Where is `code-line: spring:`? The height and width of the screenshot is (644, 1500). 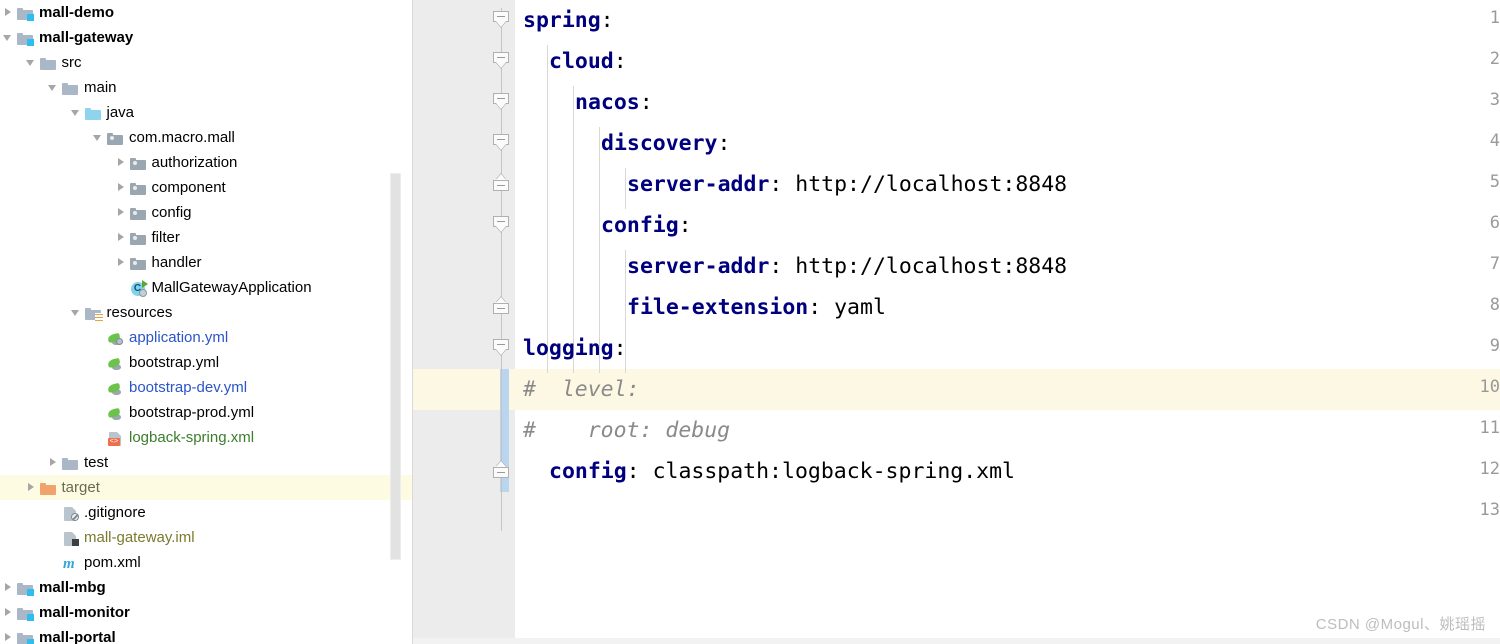
code-line: spring: is located at coordinates (1007, 20).